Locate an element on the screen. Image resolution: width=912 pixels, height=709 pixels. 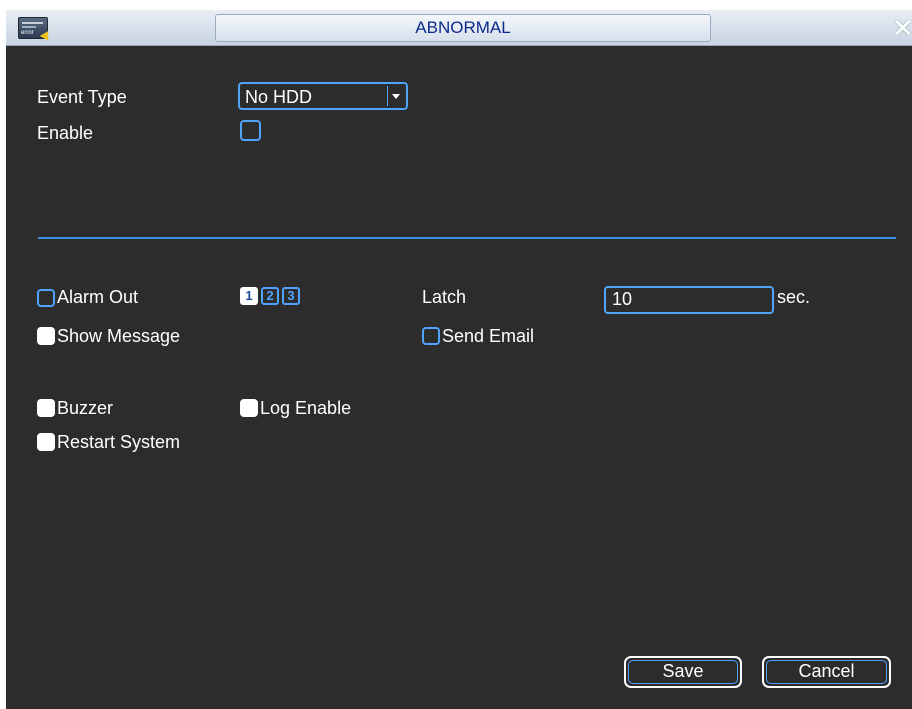
cancel-button: Cancel is located at coordinates (826, 672).